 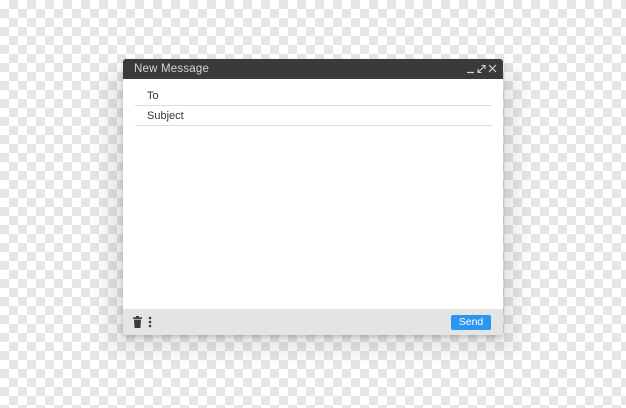 I want to click on close-icon, so click(x=492, y=68).